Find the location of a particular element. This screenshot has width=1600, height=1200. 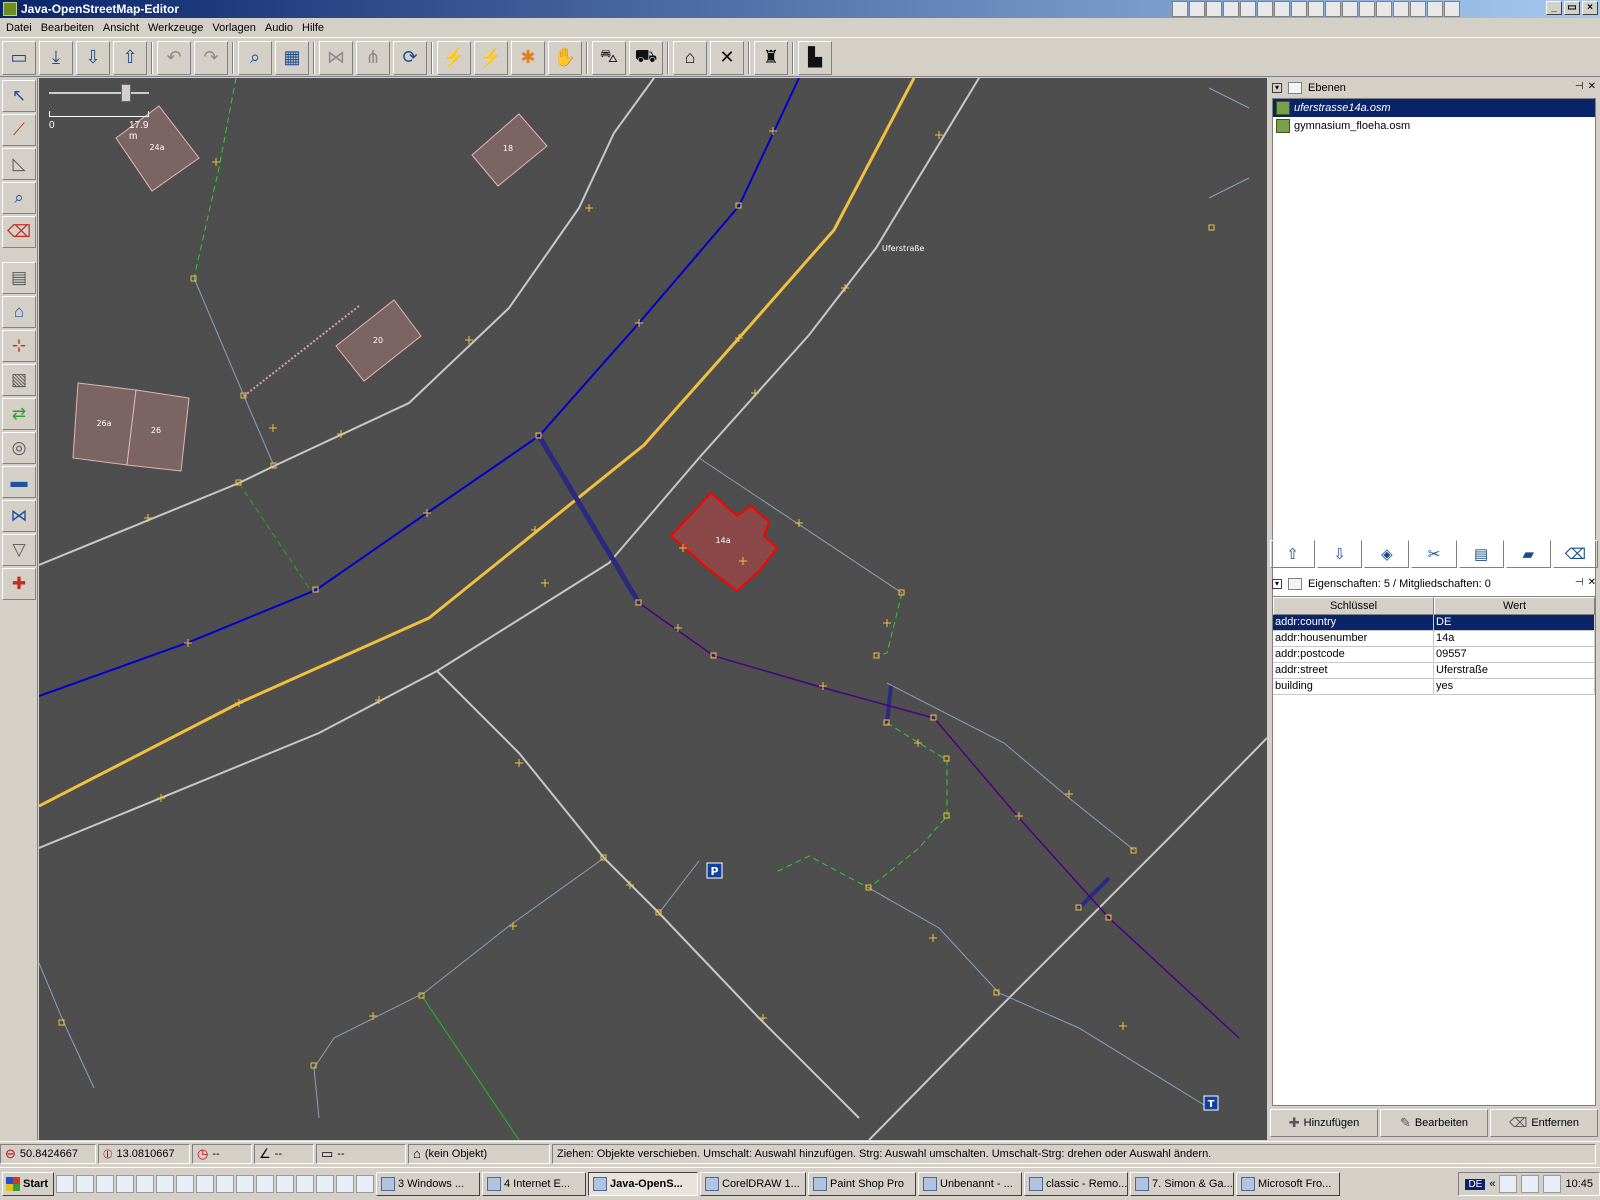

measure-mode-icon: ◺ is located at coordinates (19, 164).